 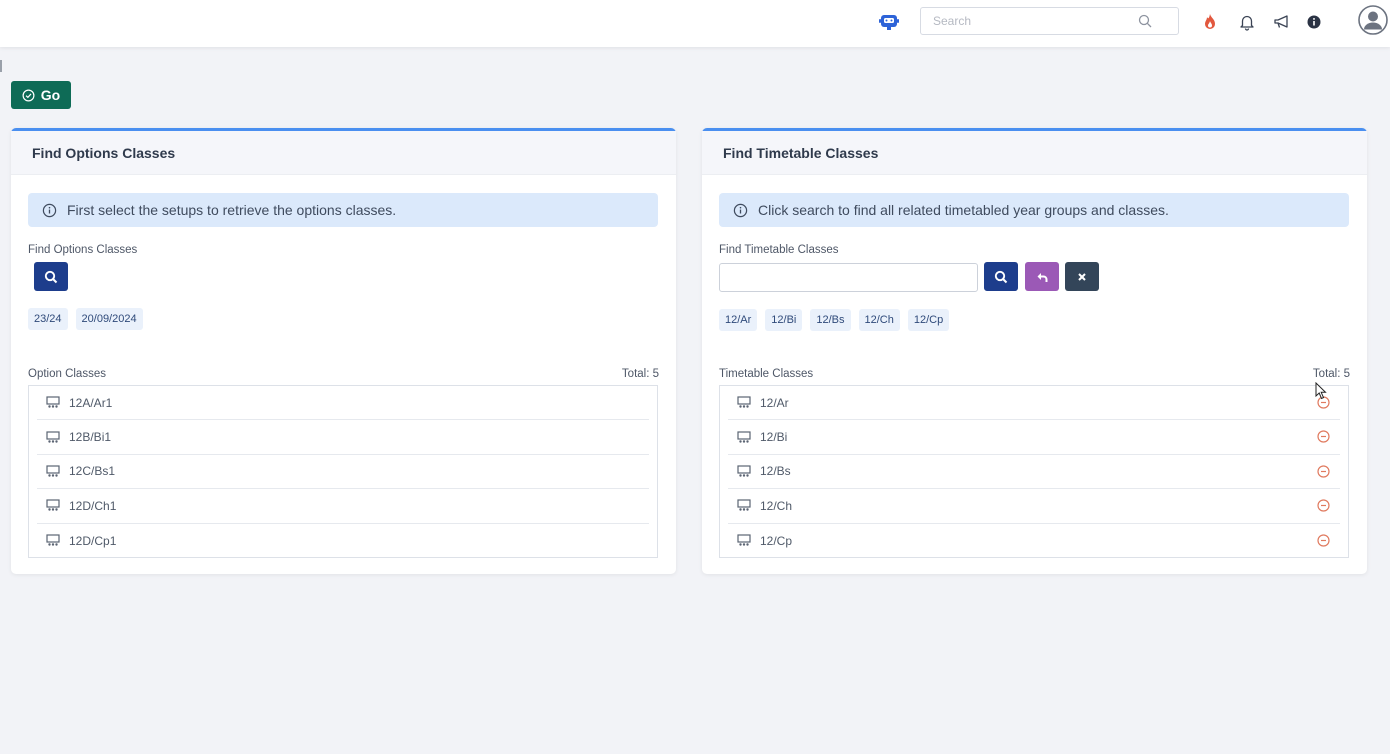 I want to click on list-item: 12/Bs, so click(x=1034, y=472).